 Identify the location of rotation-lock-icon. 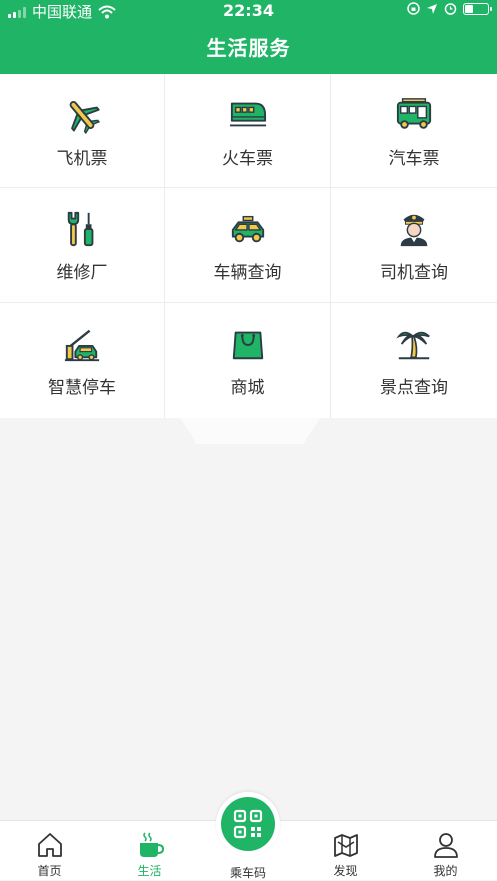
(413, 8).